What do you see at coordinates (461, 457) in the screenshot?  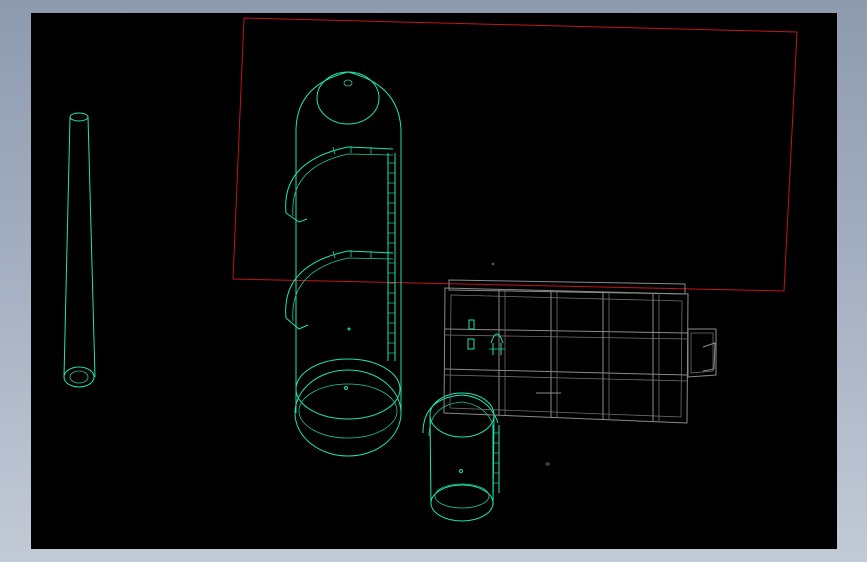 I see `small-vessel` at bounding box center [461, 457].